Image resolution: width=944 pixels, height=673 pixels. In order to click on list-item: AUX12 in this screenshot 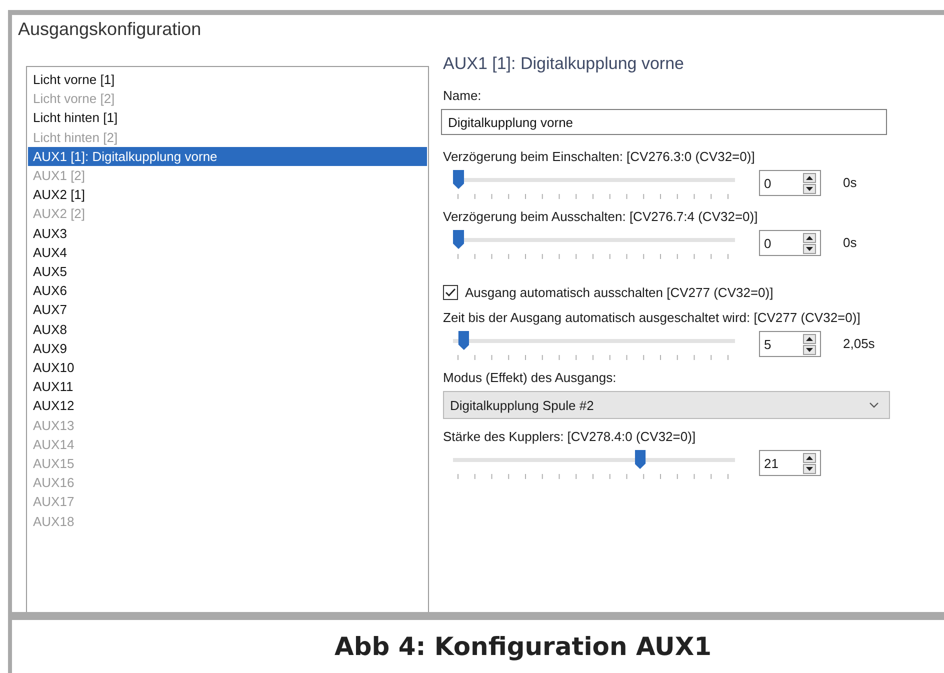, I will do `click(227, 406)`.